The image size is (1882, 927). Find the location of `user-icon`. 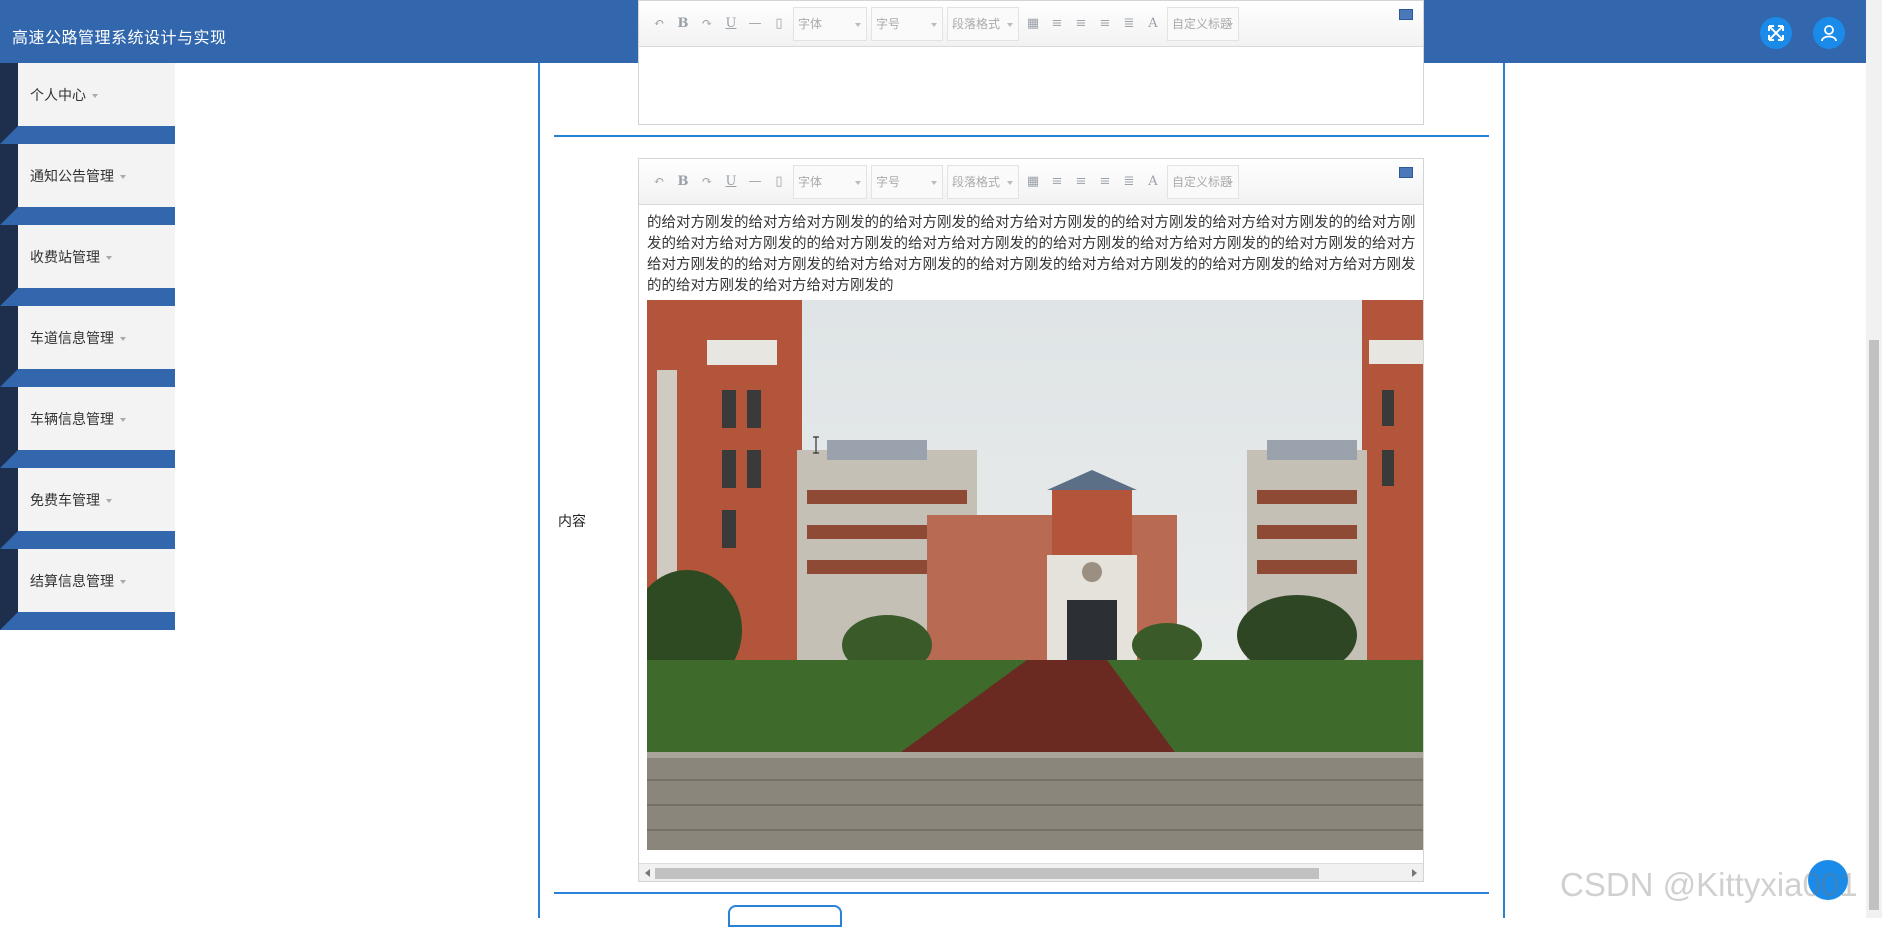

user-icon is located at coordinates (1829, 33).